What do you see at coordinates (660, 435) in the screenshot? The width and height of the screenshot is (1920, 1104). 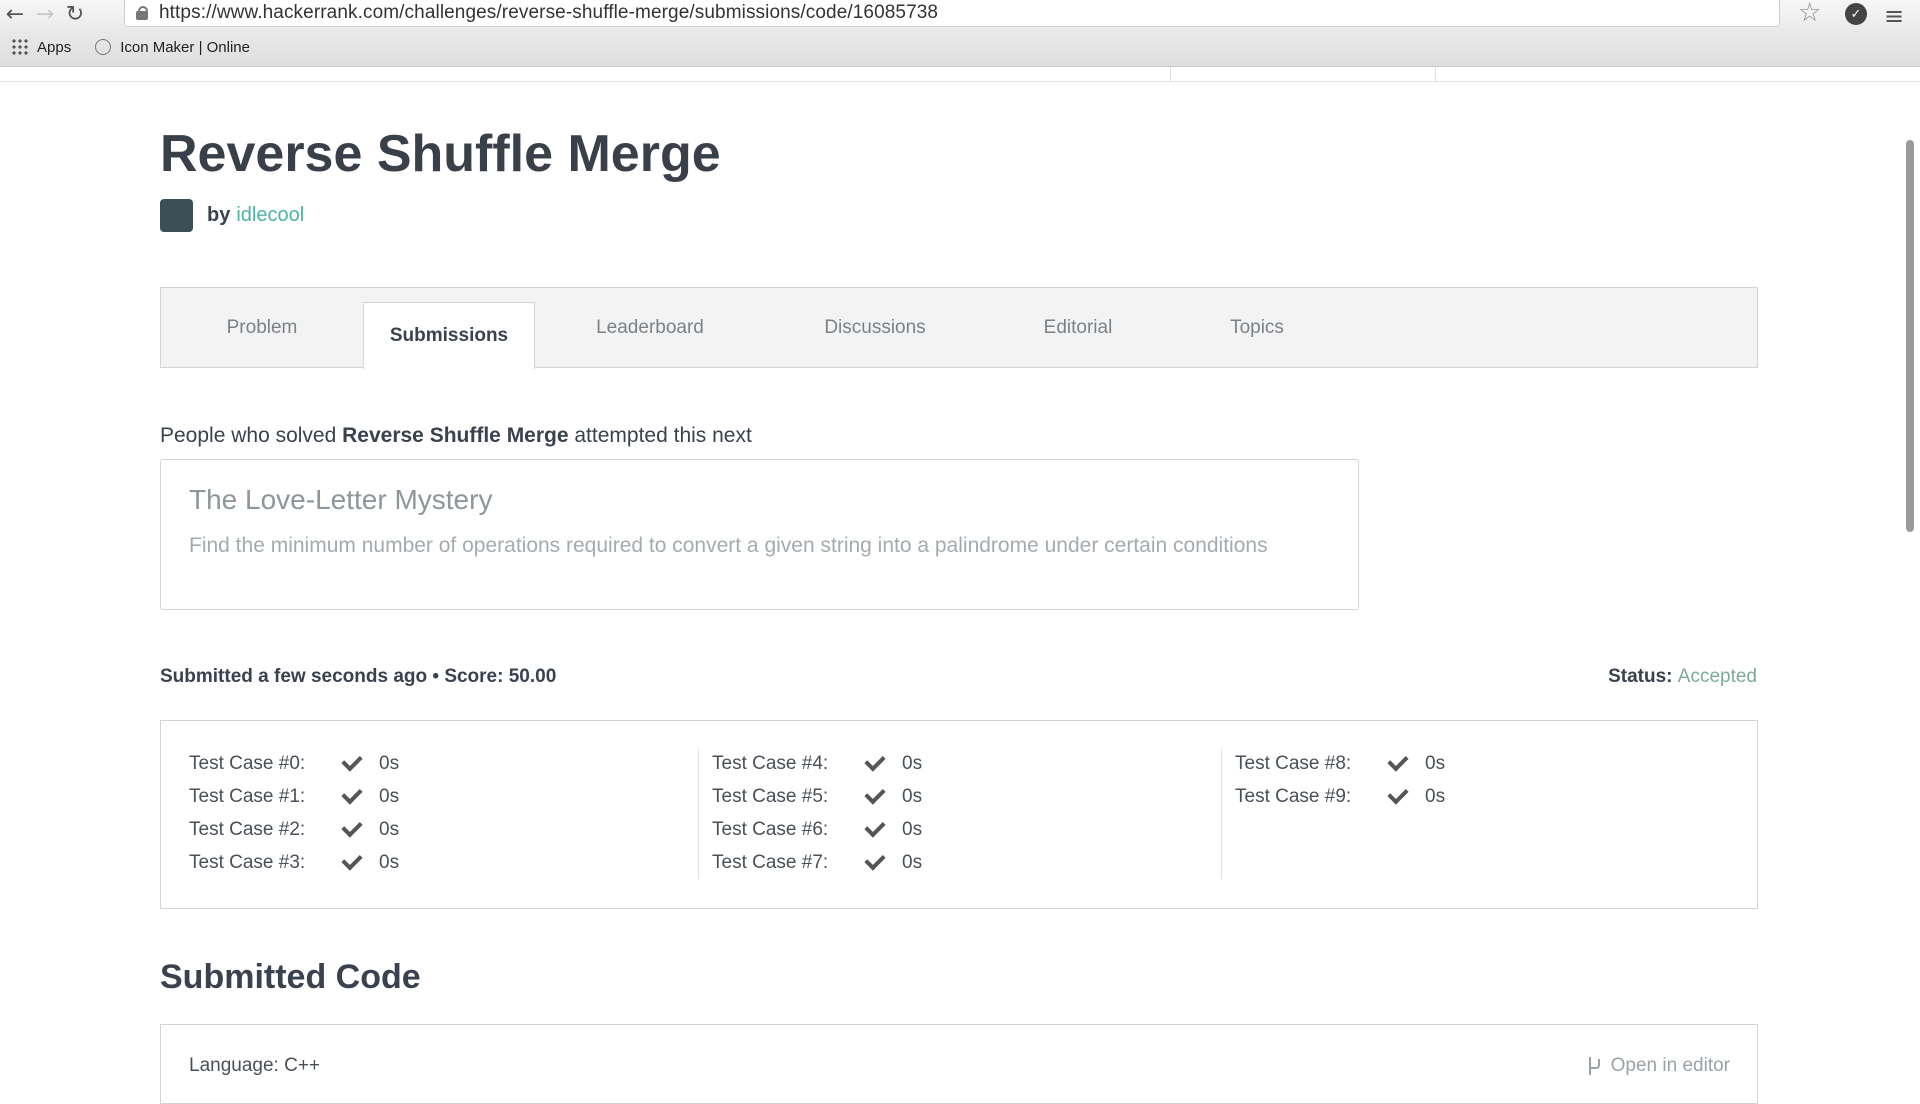 I see `next-suffix: attempted this next` at bounding box center [660, 435].